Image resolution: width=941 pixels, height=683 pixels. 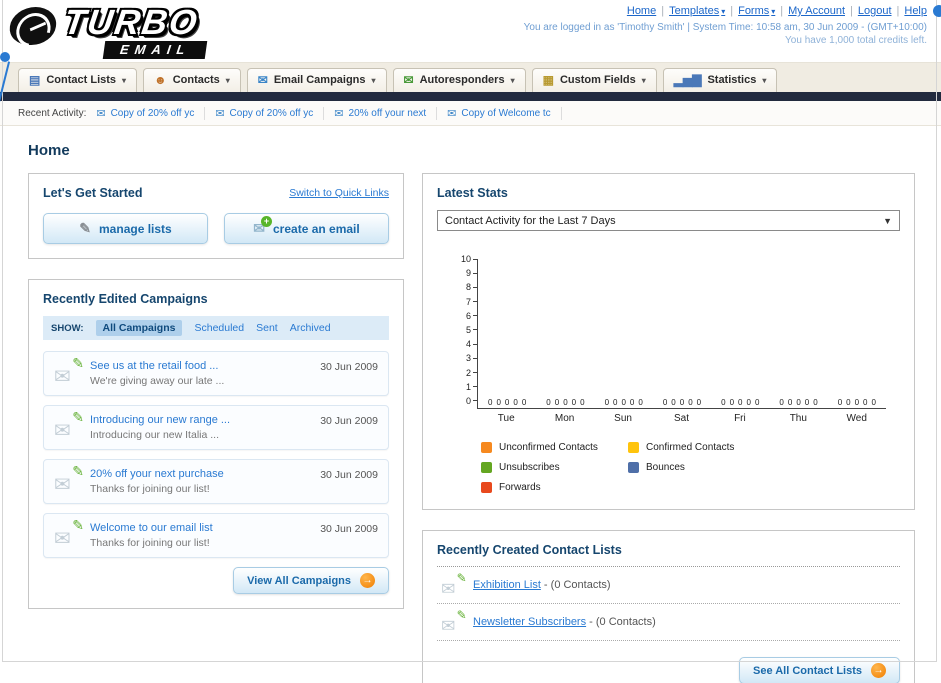 What do you see at coordinates (668, 220) in the screenshot?
I see `stats-period-select: Contact Activity for the Last 7 Days ▼` at bounding box center [668, 220].